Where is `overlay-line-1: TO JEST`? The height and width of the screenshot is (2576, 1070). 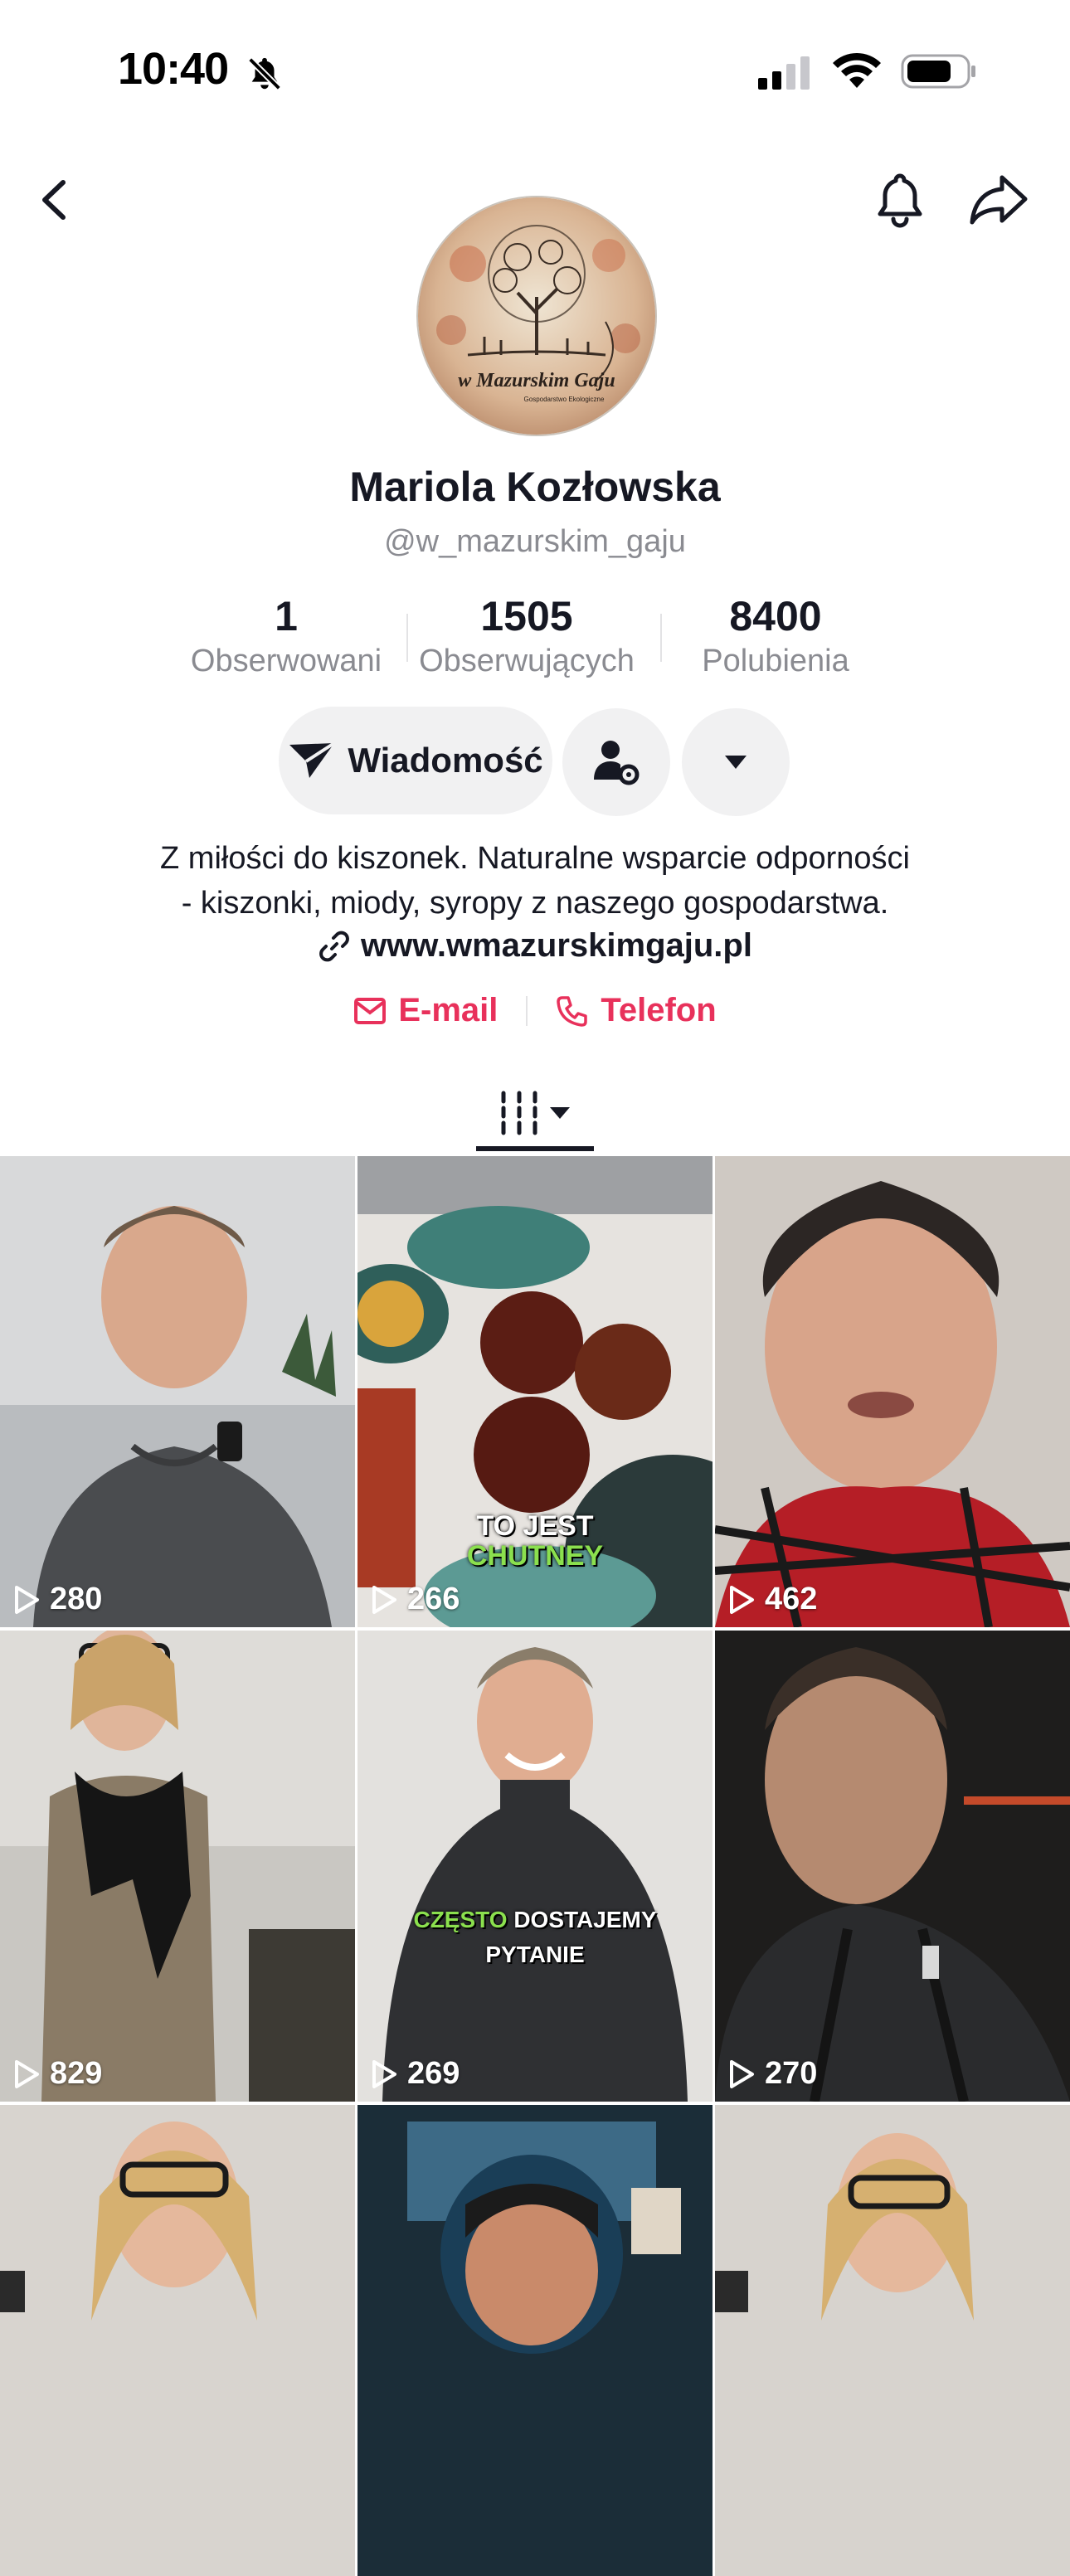
overlay-line-1: TO JEST is located at coordinates (535, 1526).